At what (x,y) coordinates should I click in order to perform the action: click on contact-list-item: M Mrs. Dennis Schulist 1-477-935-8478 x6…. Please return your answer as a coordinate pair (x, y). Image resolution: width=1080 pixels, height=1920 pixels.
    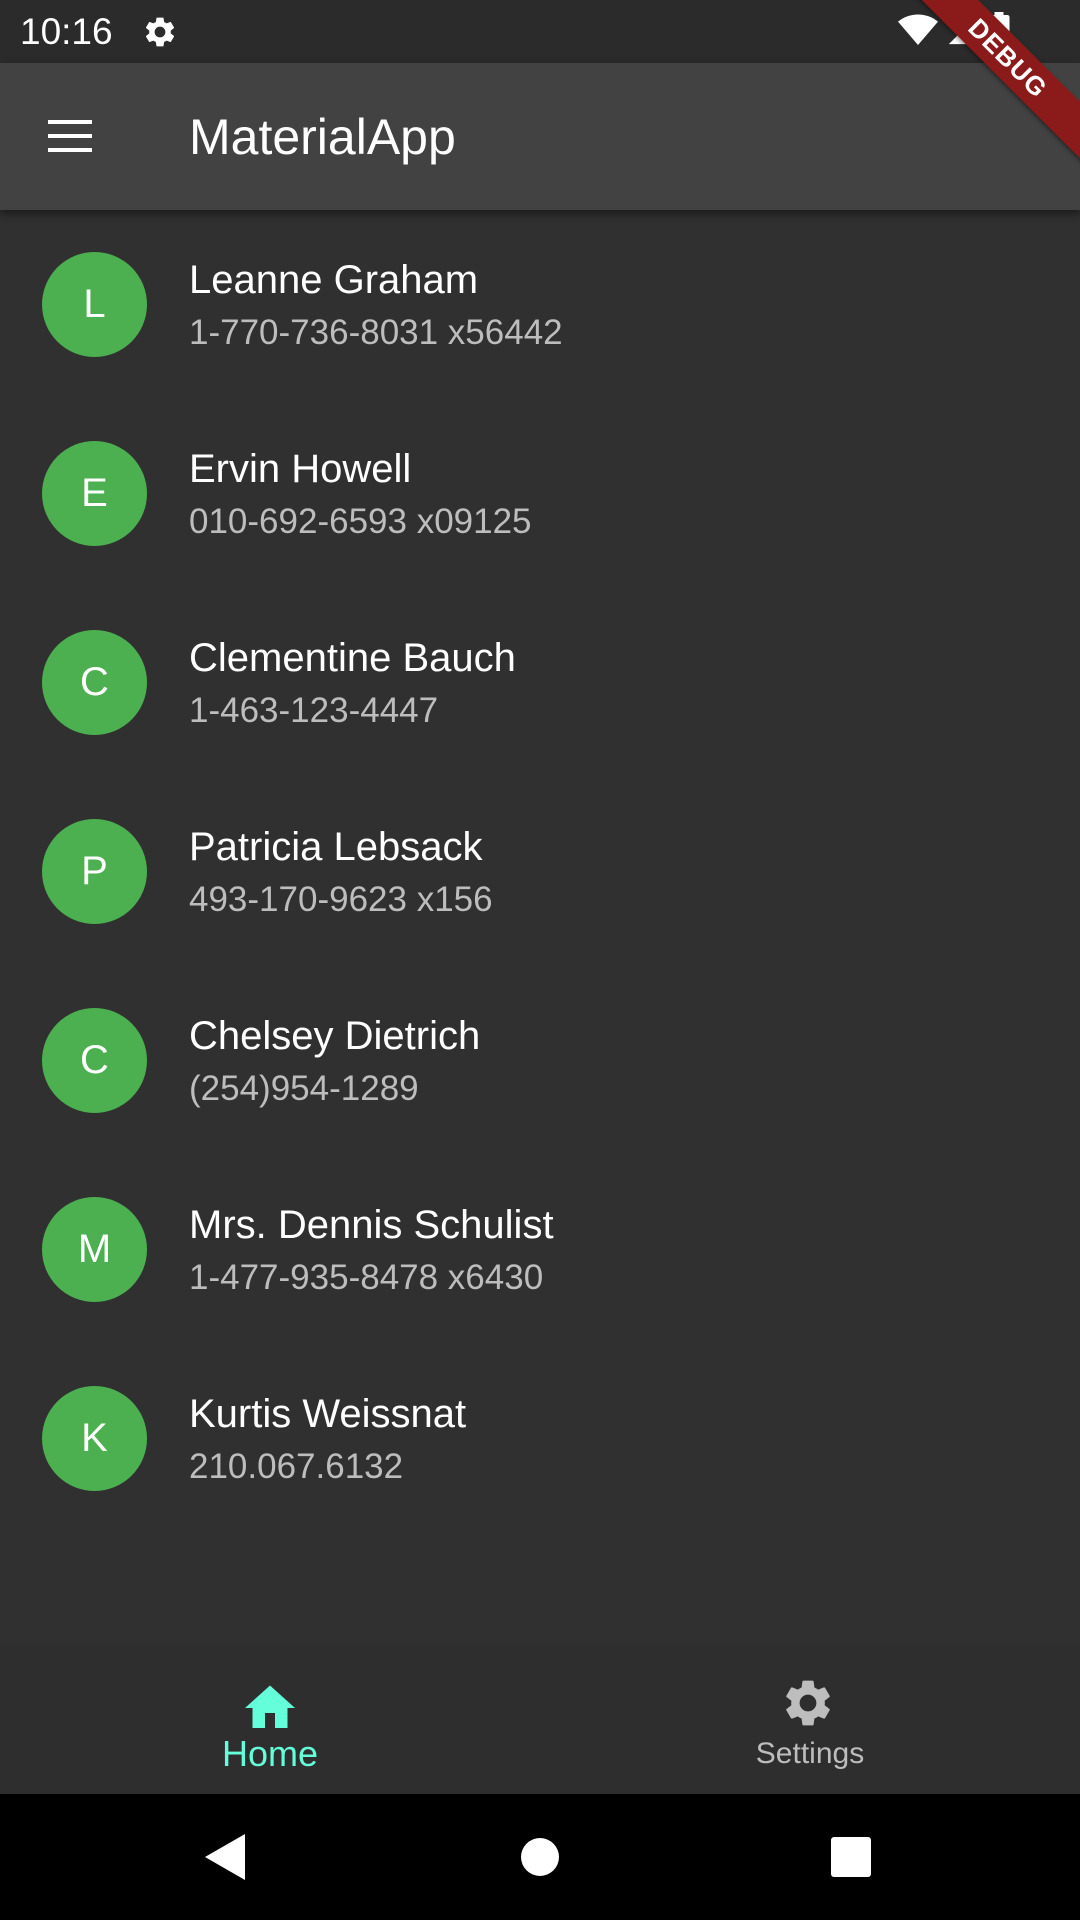
    Looking at the image, I should click on (540, 1249).